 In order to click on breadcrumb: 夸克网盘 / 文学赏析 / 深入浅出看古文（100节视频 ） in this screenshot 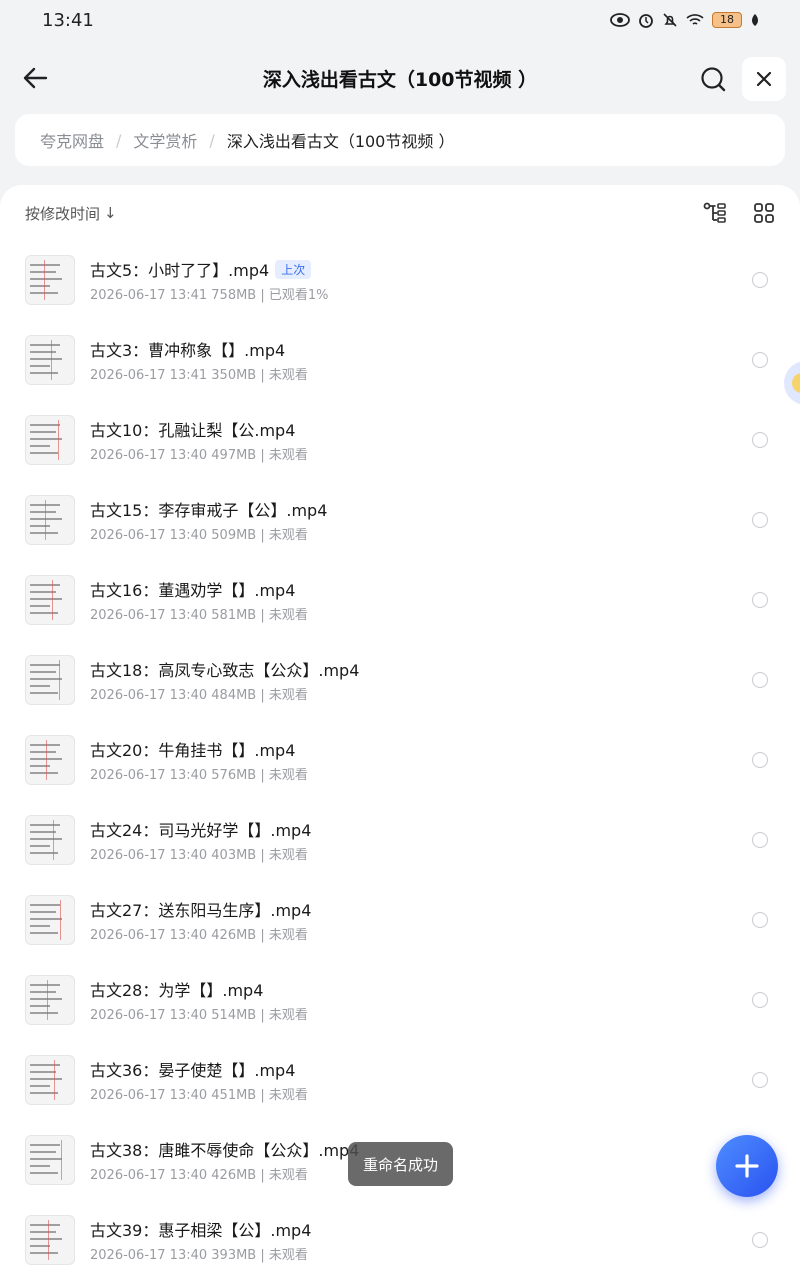, I will do `click(400, 140)`.